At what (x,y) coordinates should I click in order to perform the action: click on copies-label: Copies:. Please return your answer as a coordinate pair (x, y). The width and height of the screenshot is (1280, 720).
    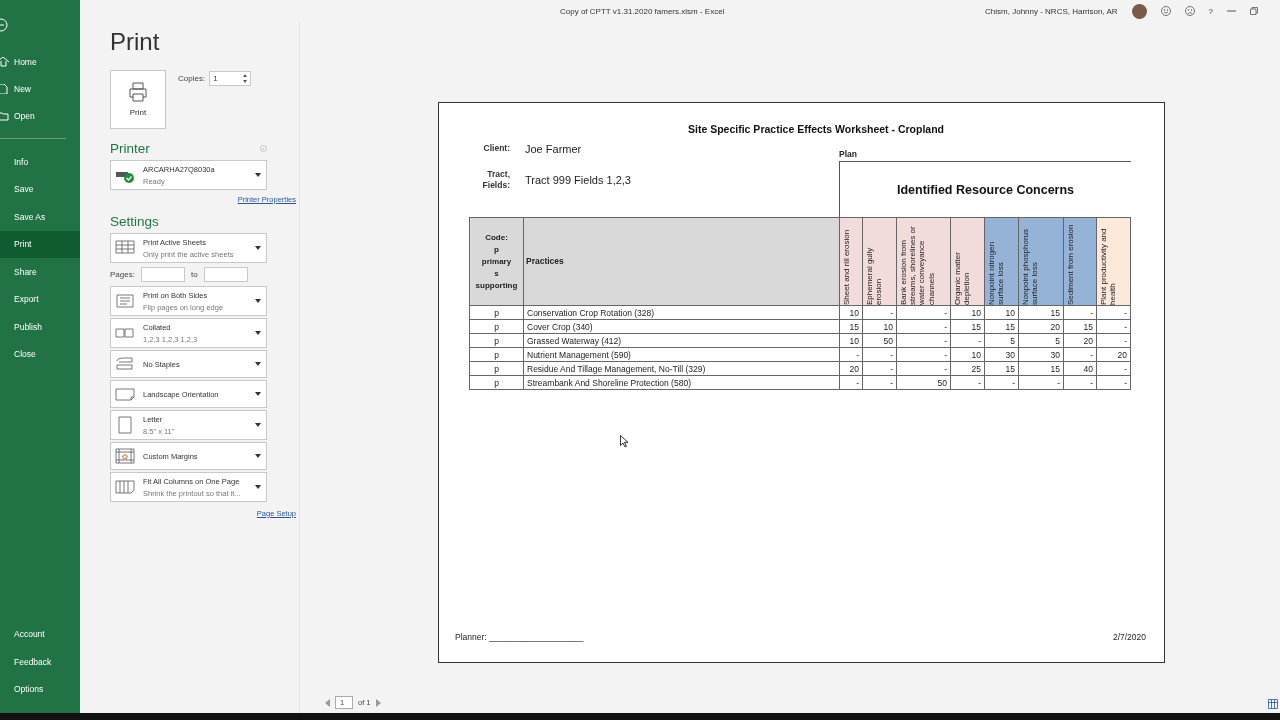
    Looking at the image, I should click on (192, 78).